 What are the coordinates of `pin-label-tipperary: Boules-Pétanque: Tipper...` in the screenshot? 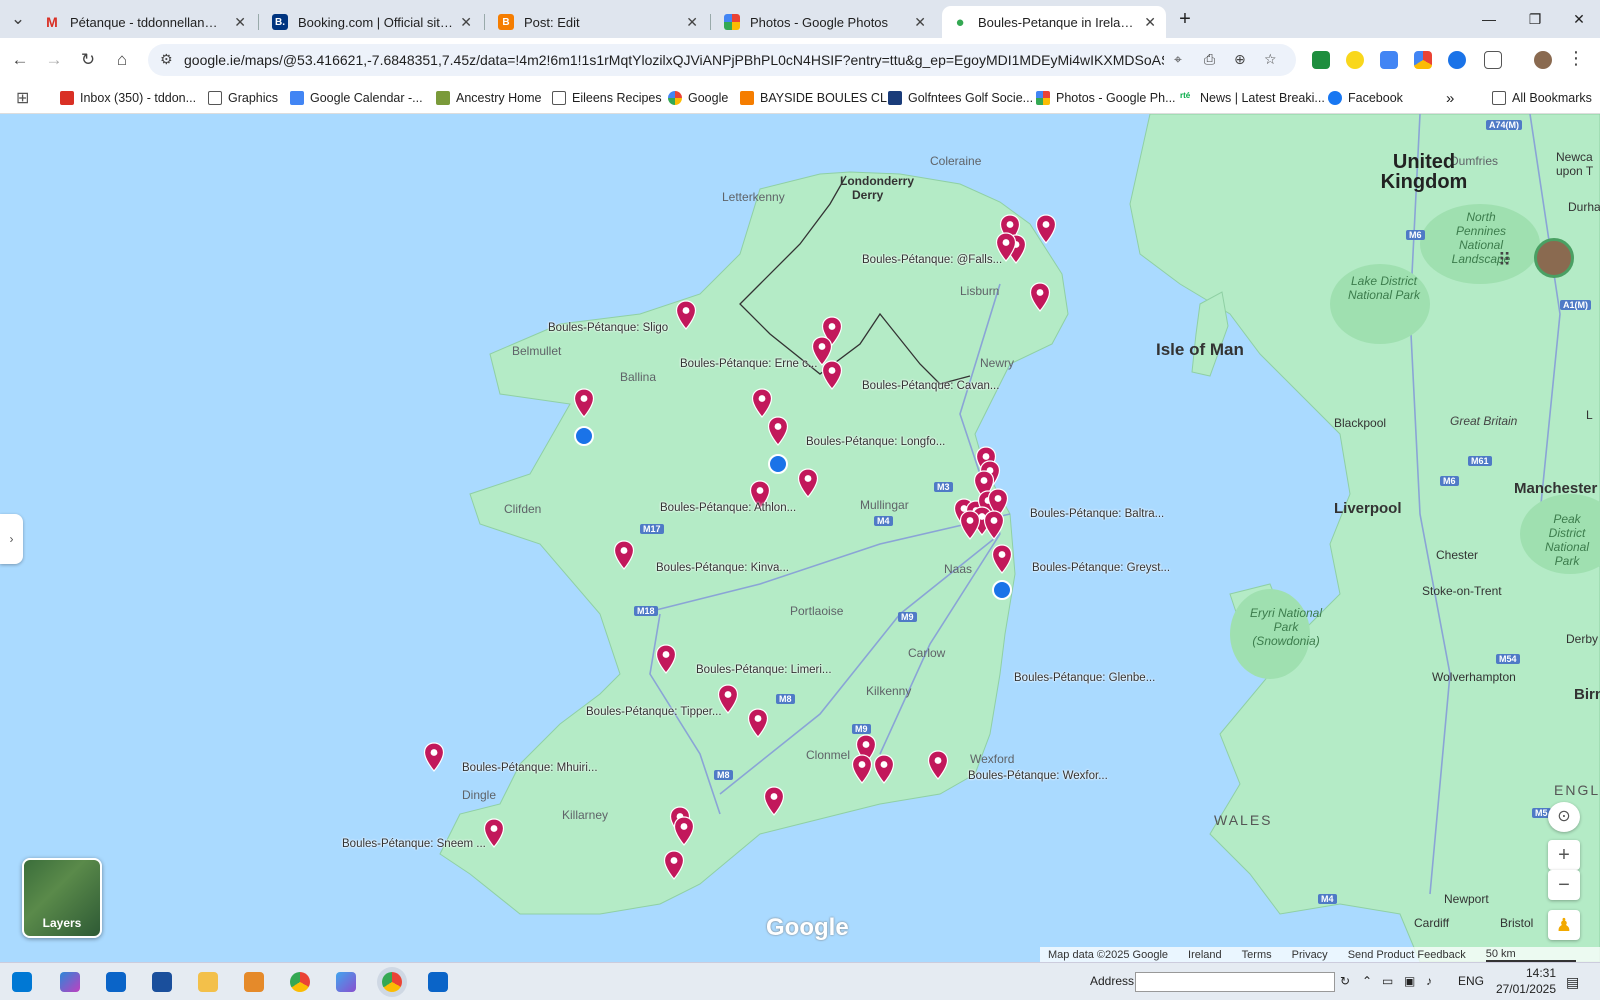 It's located at (654, 712).